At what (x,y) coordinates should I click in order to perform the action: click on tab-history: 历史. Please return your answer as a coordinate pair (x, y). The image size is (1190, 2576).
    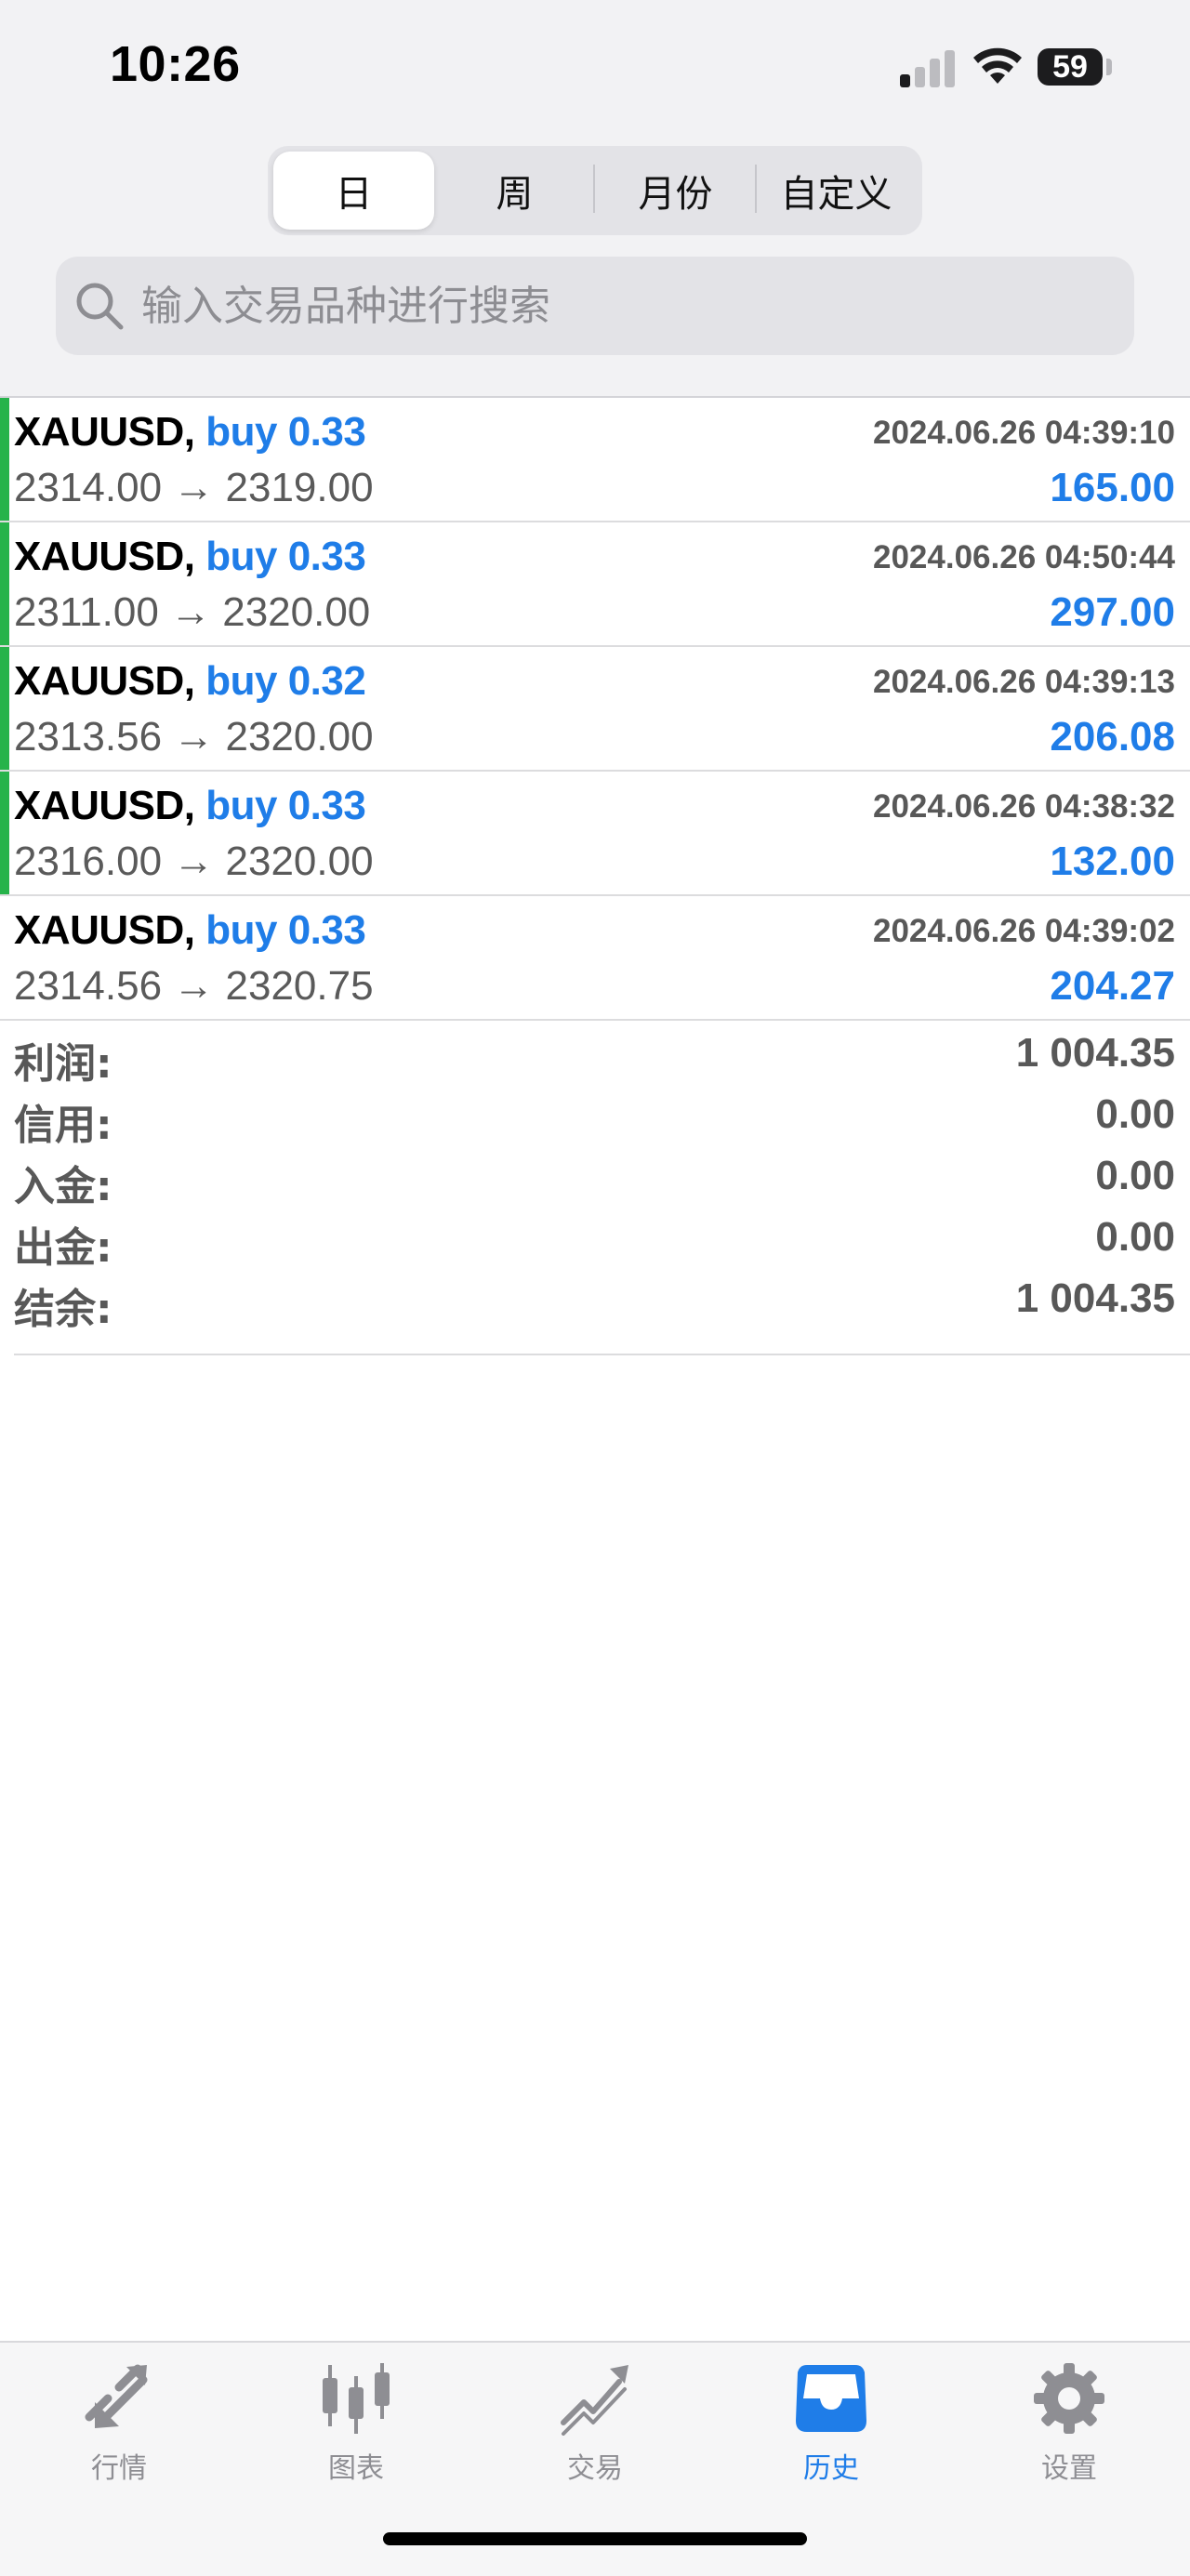
    Looking at the image, I should click on (831, 2431).